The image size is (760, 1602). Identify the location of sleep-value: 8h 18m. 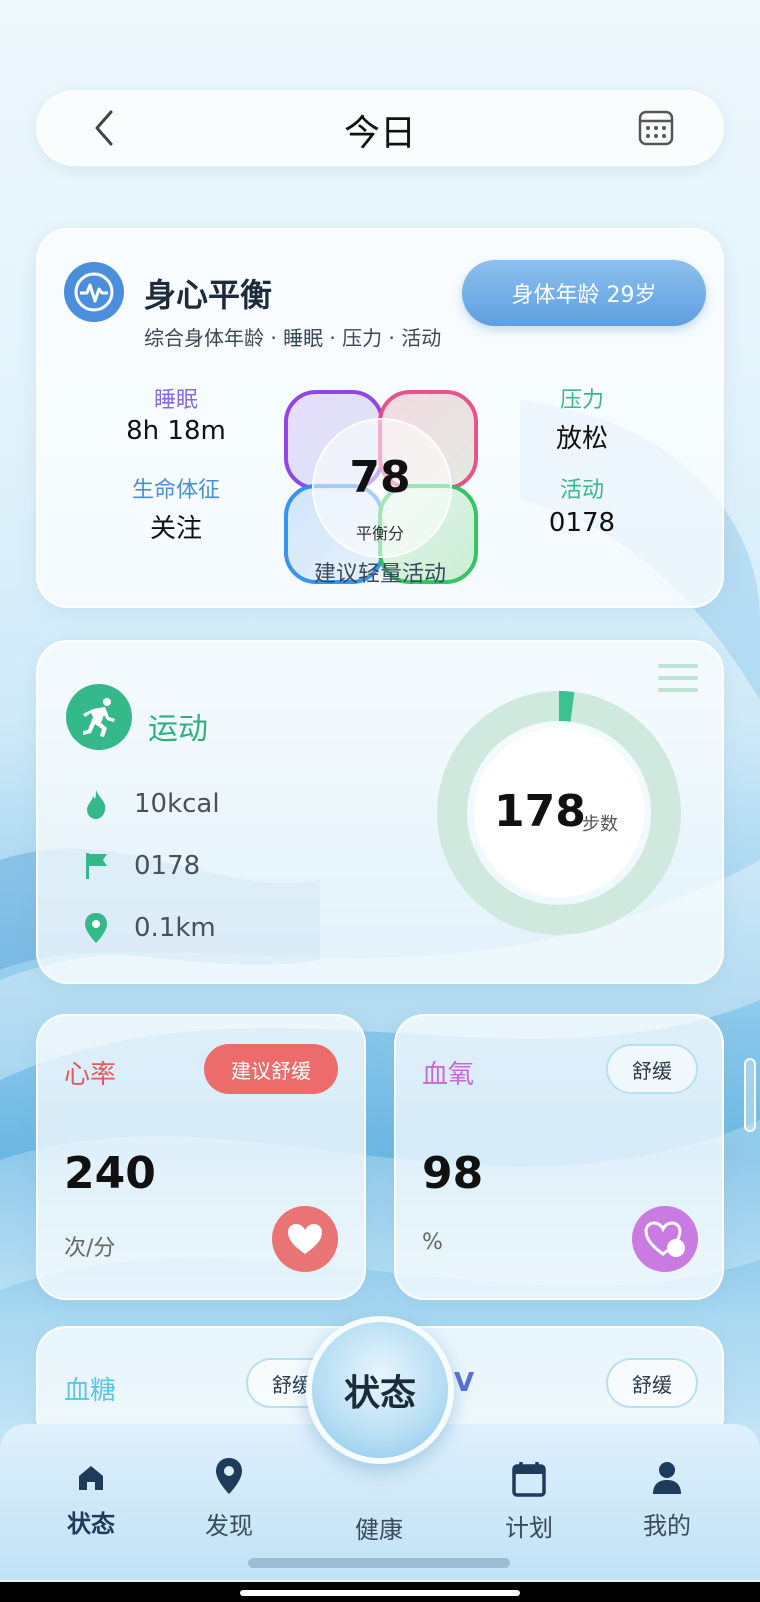
(176, 431).